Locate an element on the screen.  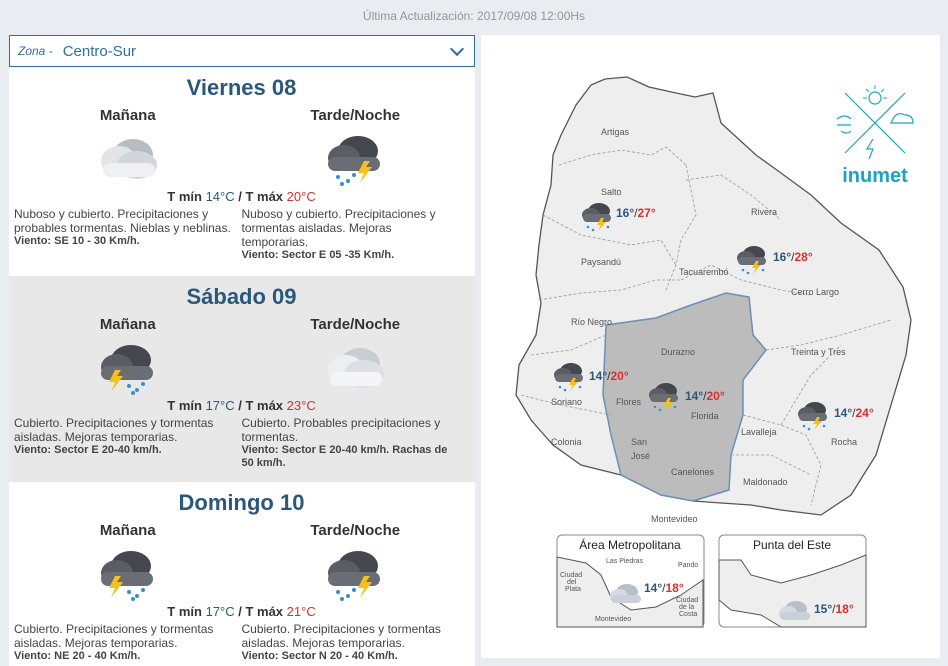
wind-info: Viento: SE 10 - 30 Km/h. is located at coordinates (77, 241).